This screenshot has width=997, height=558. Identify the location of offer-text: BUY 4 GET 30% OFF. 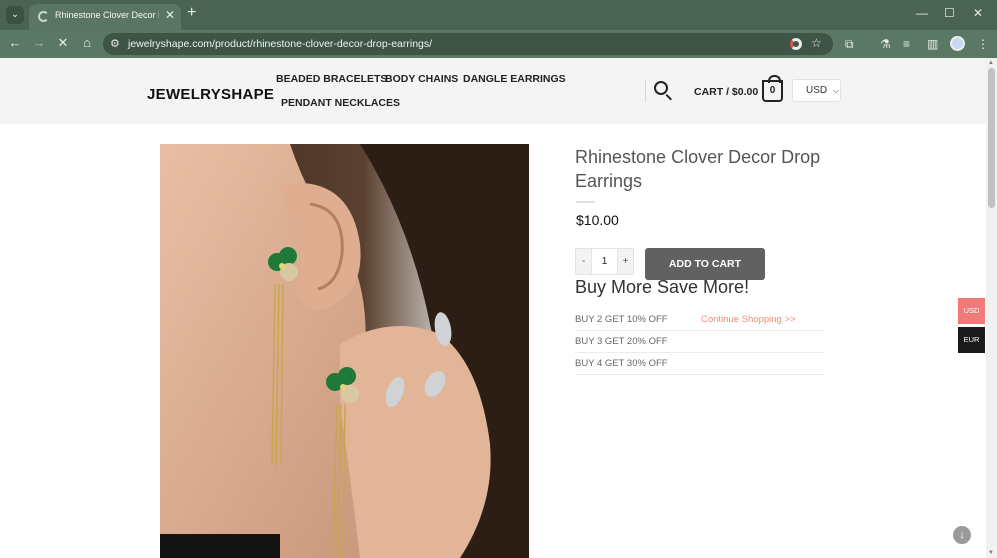
(621, 363).